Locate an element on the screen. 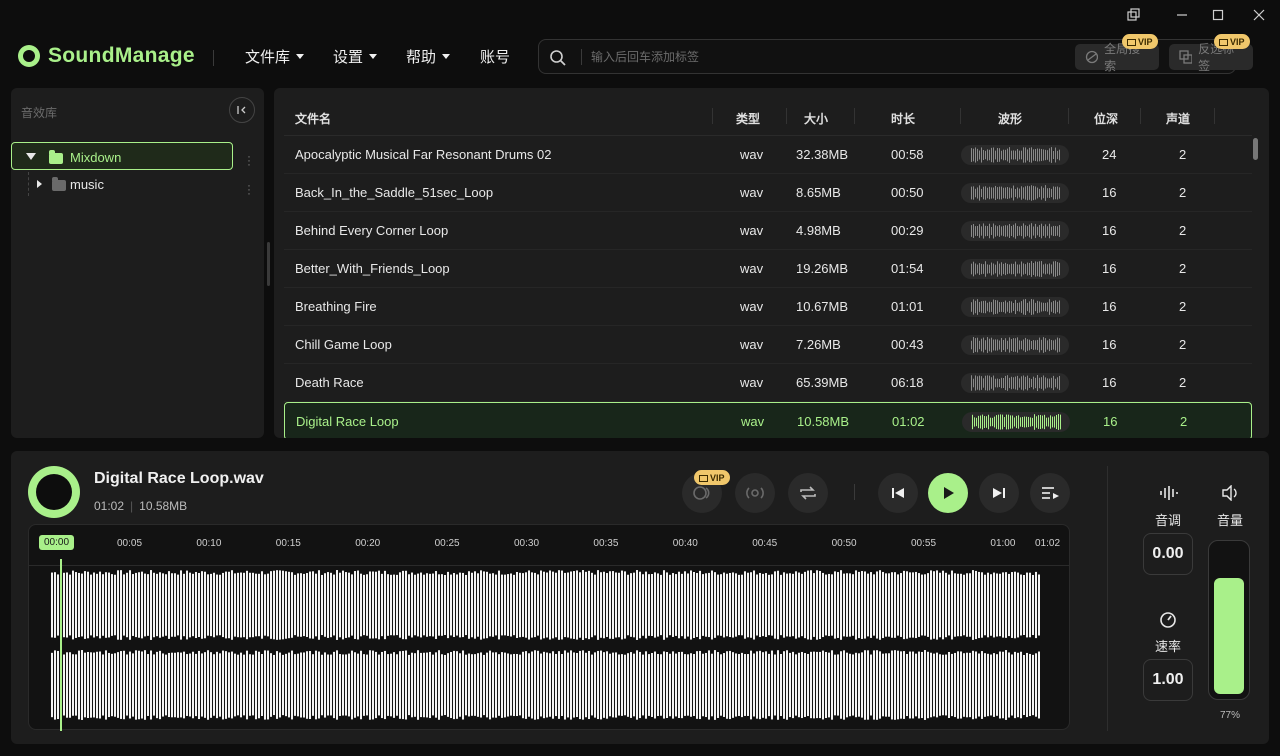  cell-filename: Behind Every Corner Loop is located at coordinates (372, 230).